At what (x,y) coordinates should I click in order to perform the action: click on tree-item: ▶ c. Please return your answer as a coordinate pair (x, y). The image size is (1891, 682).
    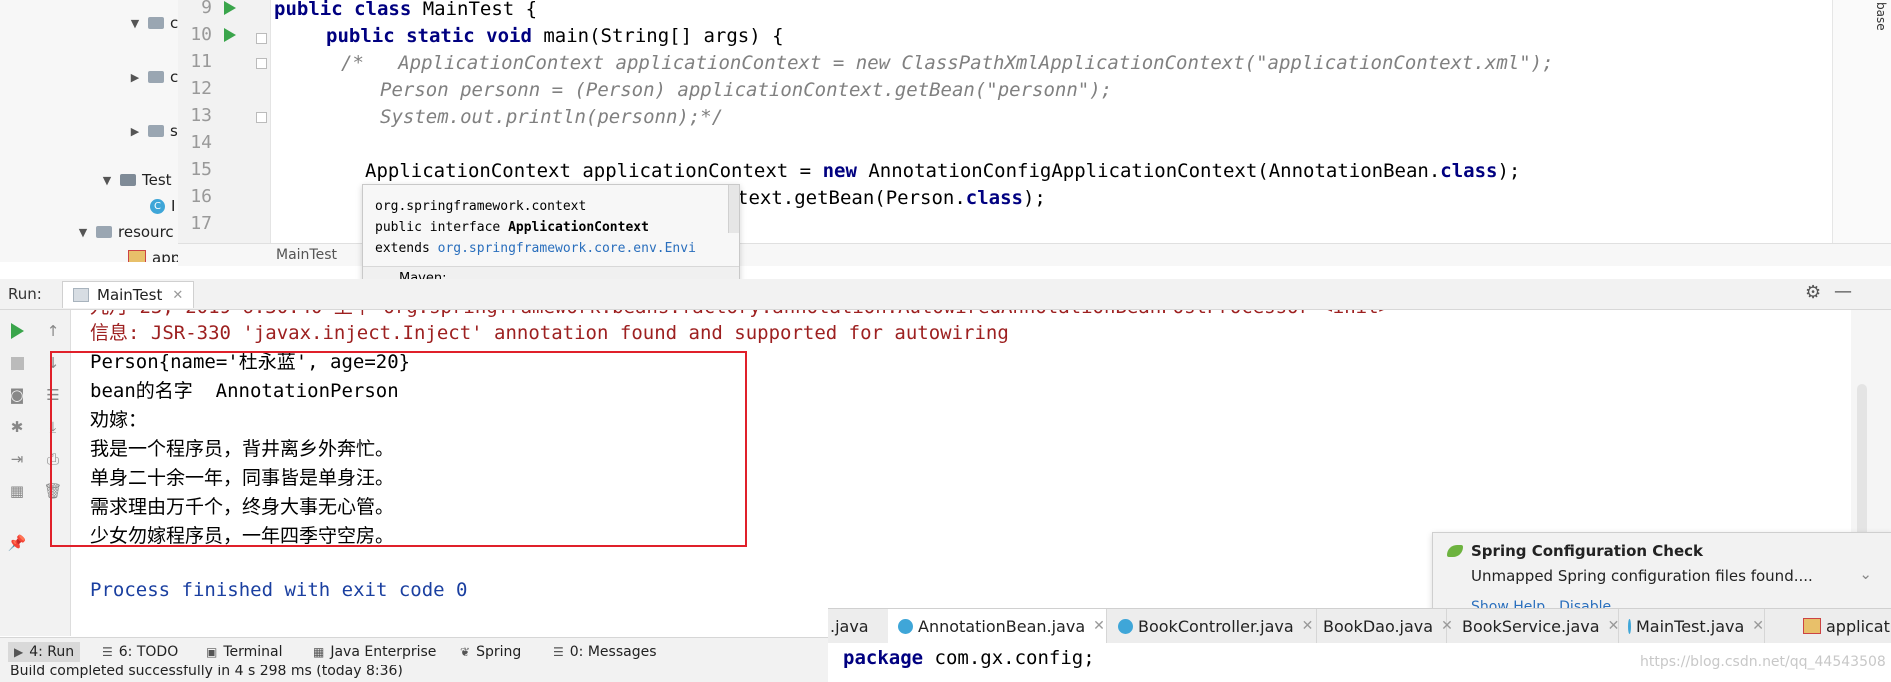
    Looking at the image, I should click on (153, 77).